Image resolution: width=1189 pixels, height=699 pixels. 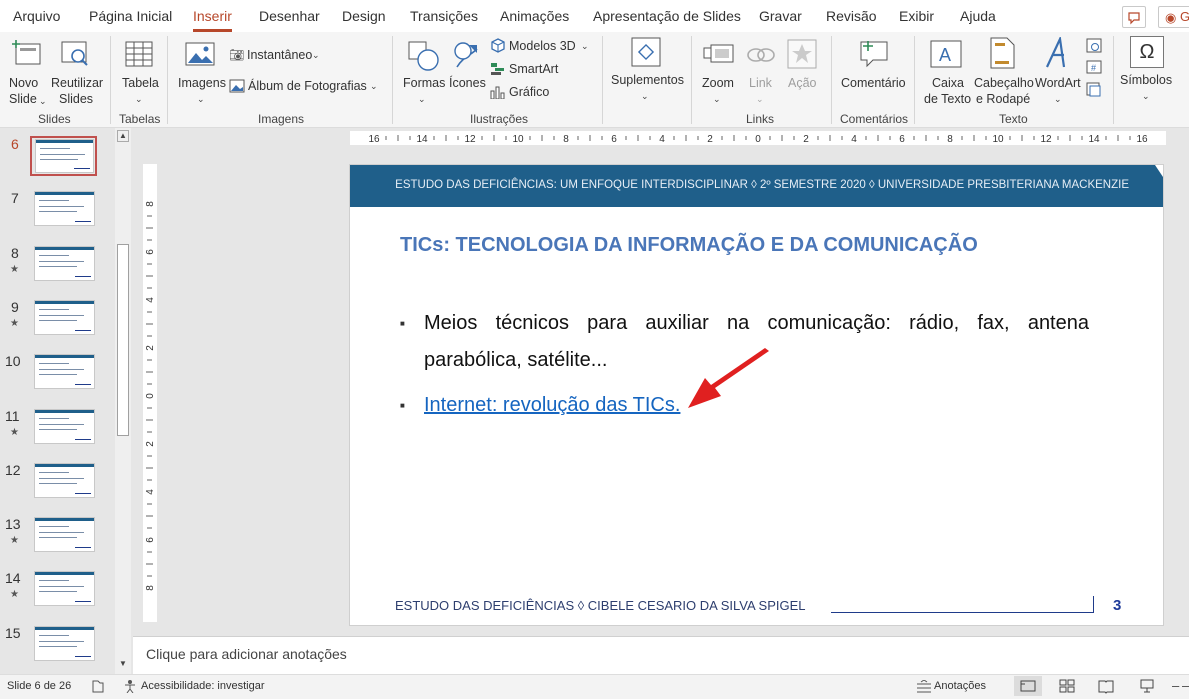 I want to click on object-button, so click(x=1094, y=89).